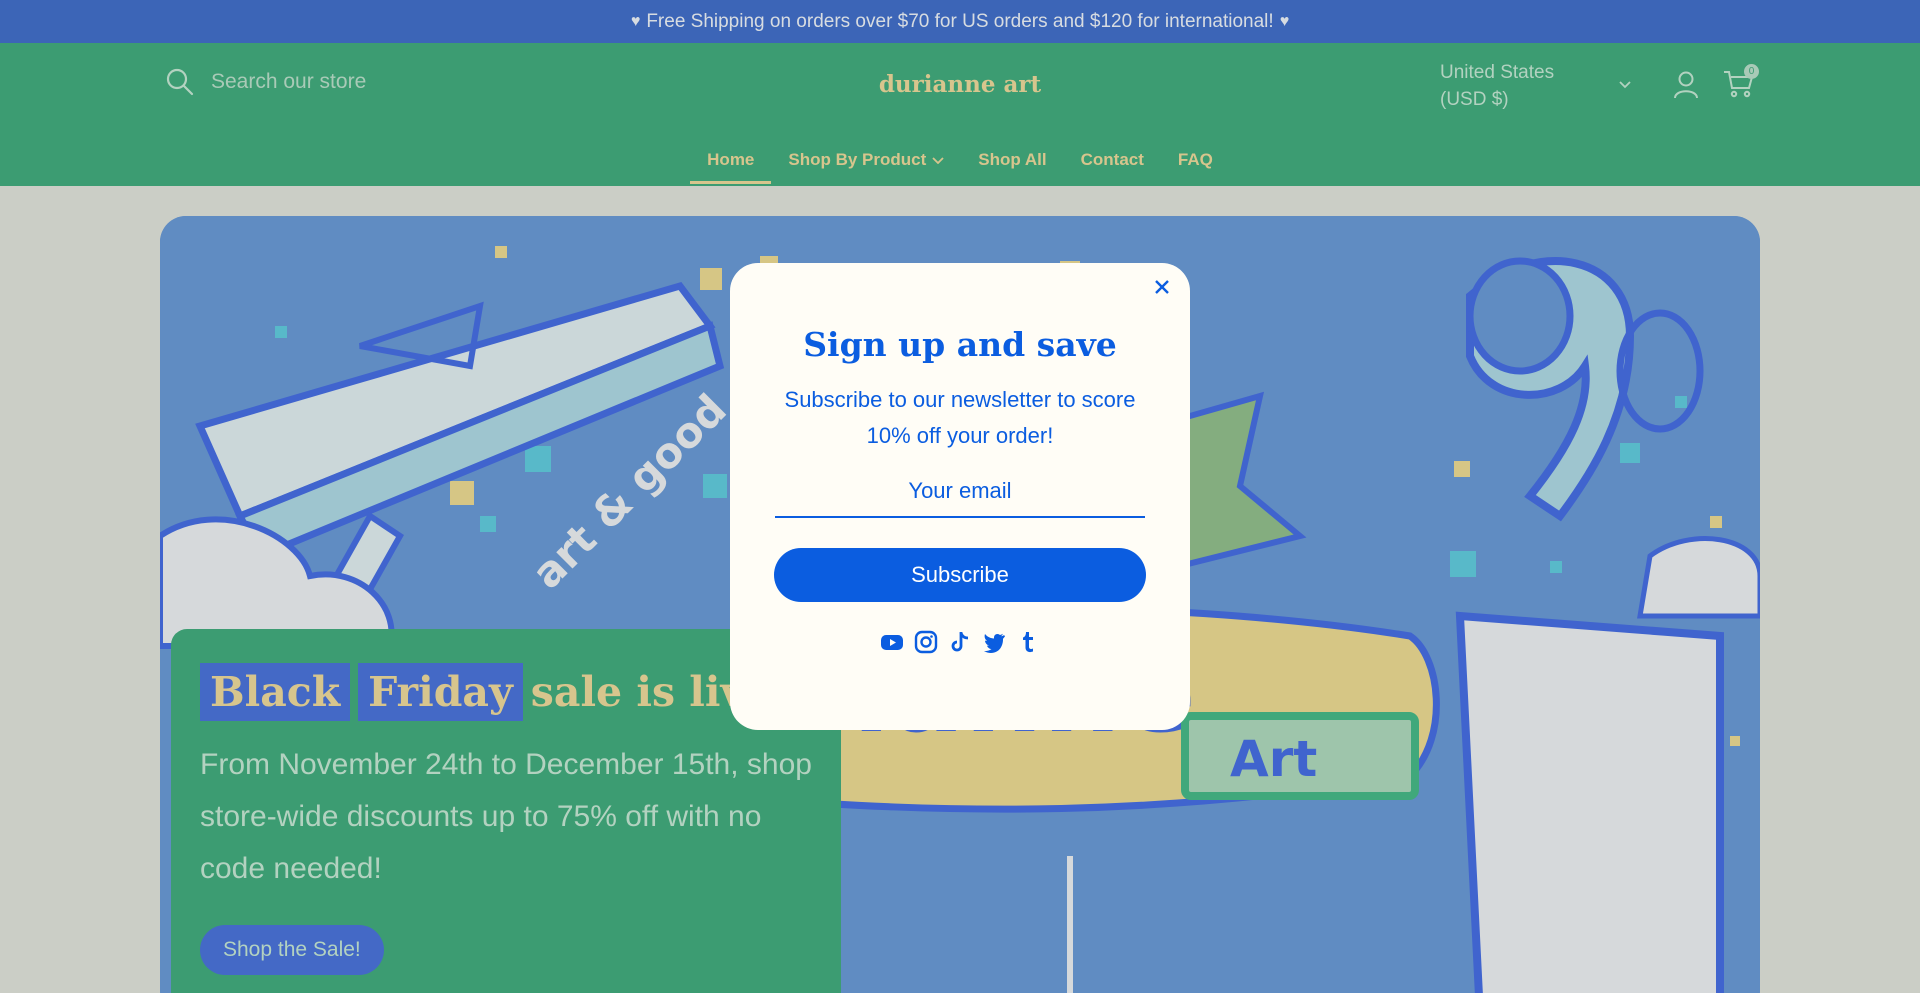 This screenshot has width=1920, height=993. I want to click on email-field, so click(960, 498).